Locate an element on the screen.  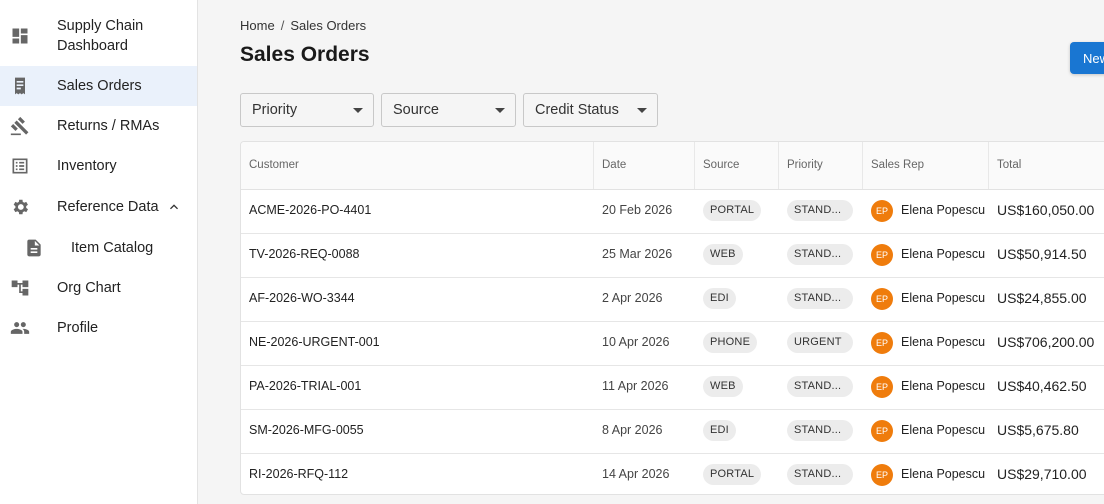
page-title: Sales Orders is located at coordinates (305, 54).